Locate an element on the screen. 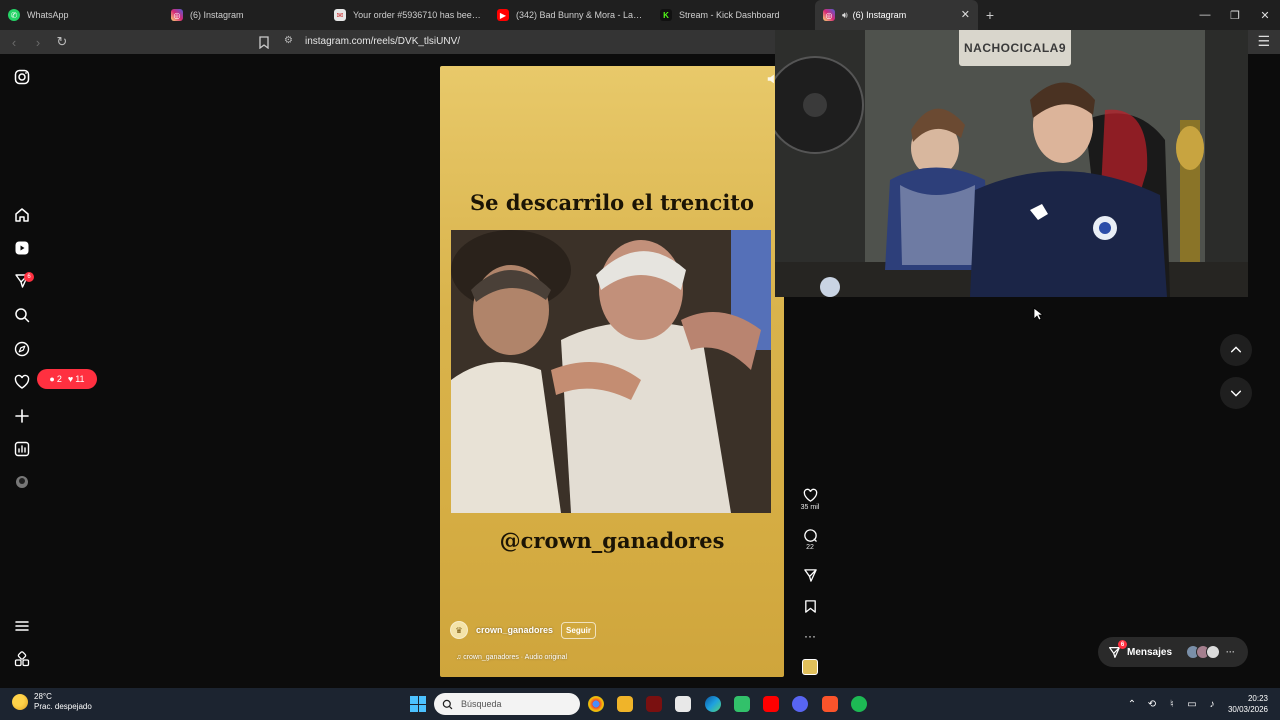 The height and width of the screenshot is (720, 1280). comment-count: ● 2 is located at coordinates (55, 379).